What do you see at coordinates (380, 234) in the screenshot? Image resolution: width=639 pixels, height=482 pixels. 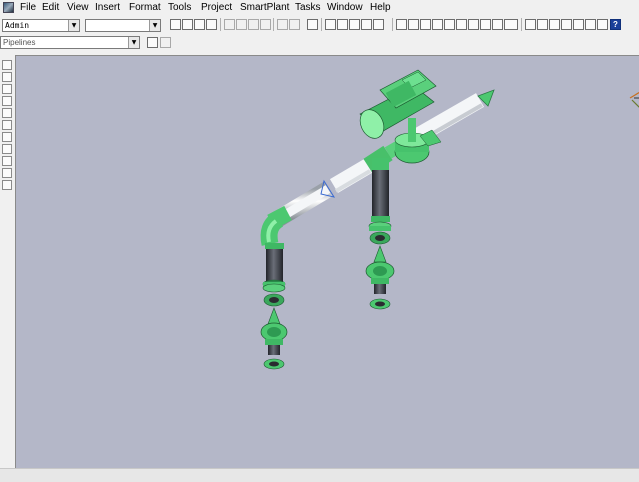 I see `right-drop-leg` at bounding box center [380, 234].